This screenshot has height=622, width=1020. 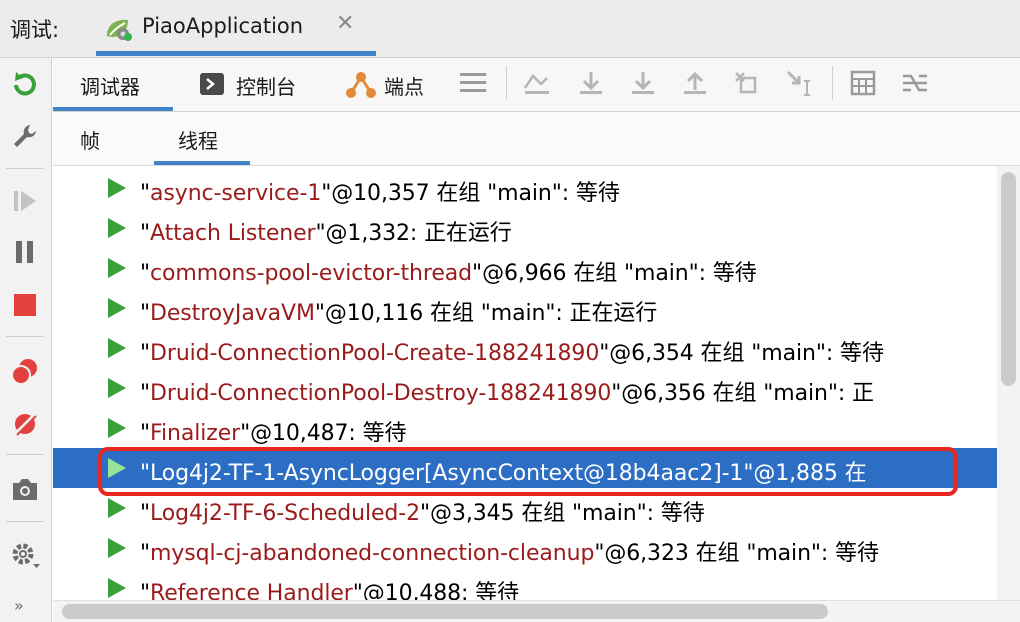 I want to click on horizontal-scrollbar-thumb, so click(x=445, y=611).